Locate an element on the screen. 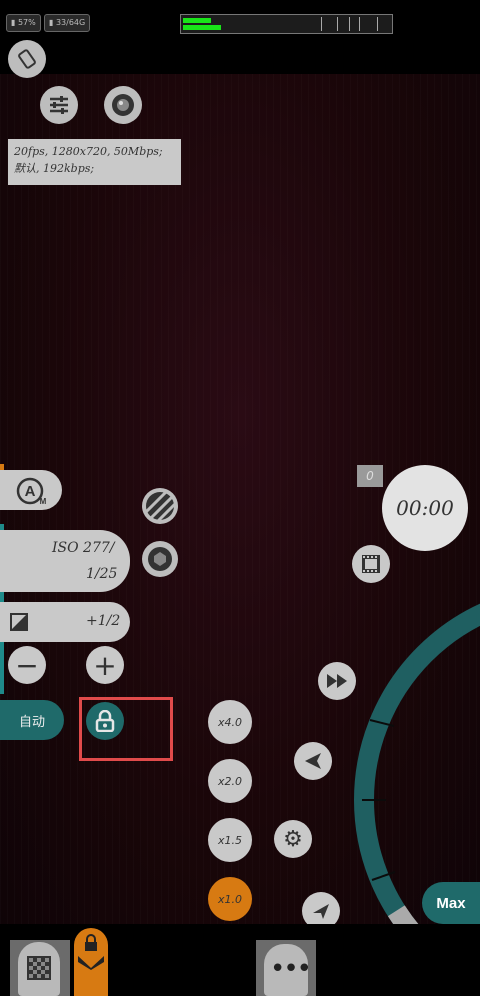  ev-value: +1/2 is located at coordinates (103, 621).